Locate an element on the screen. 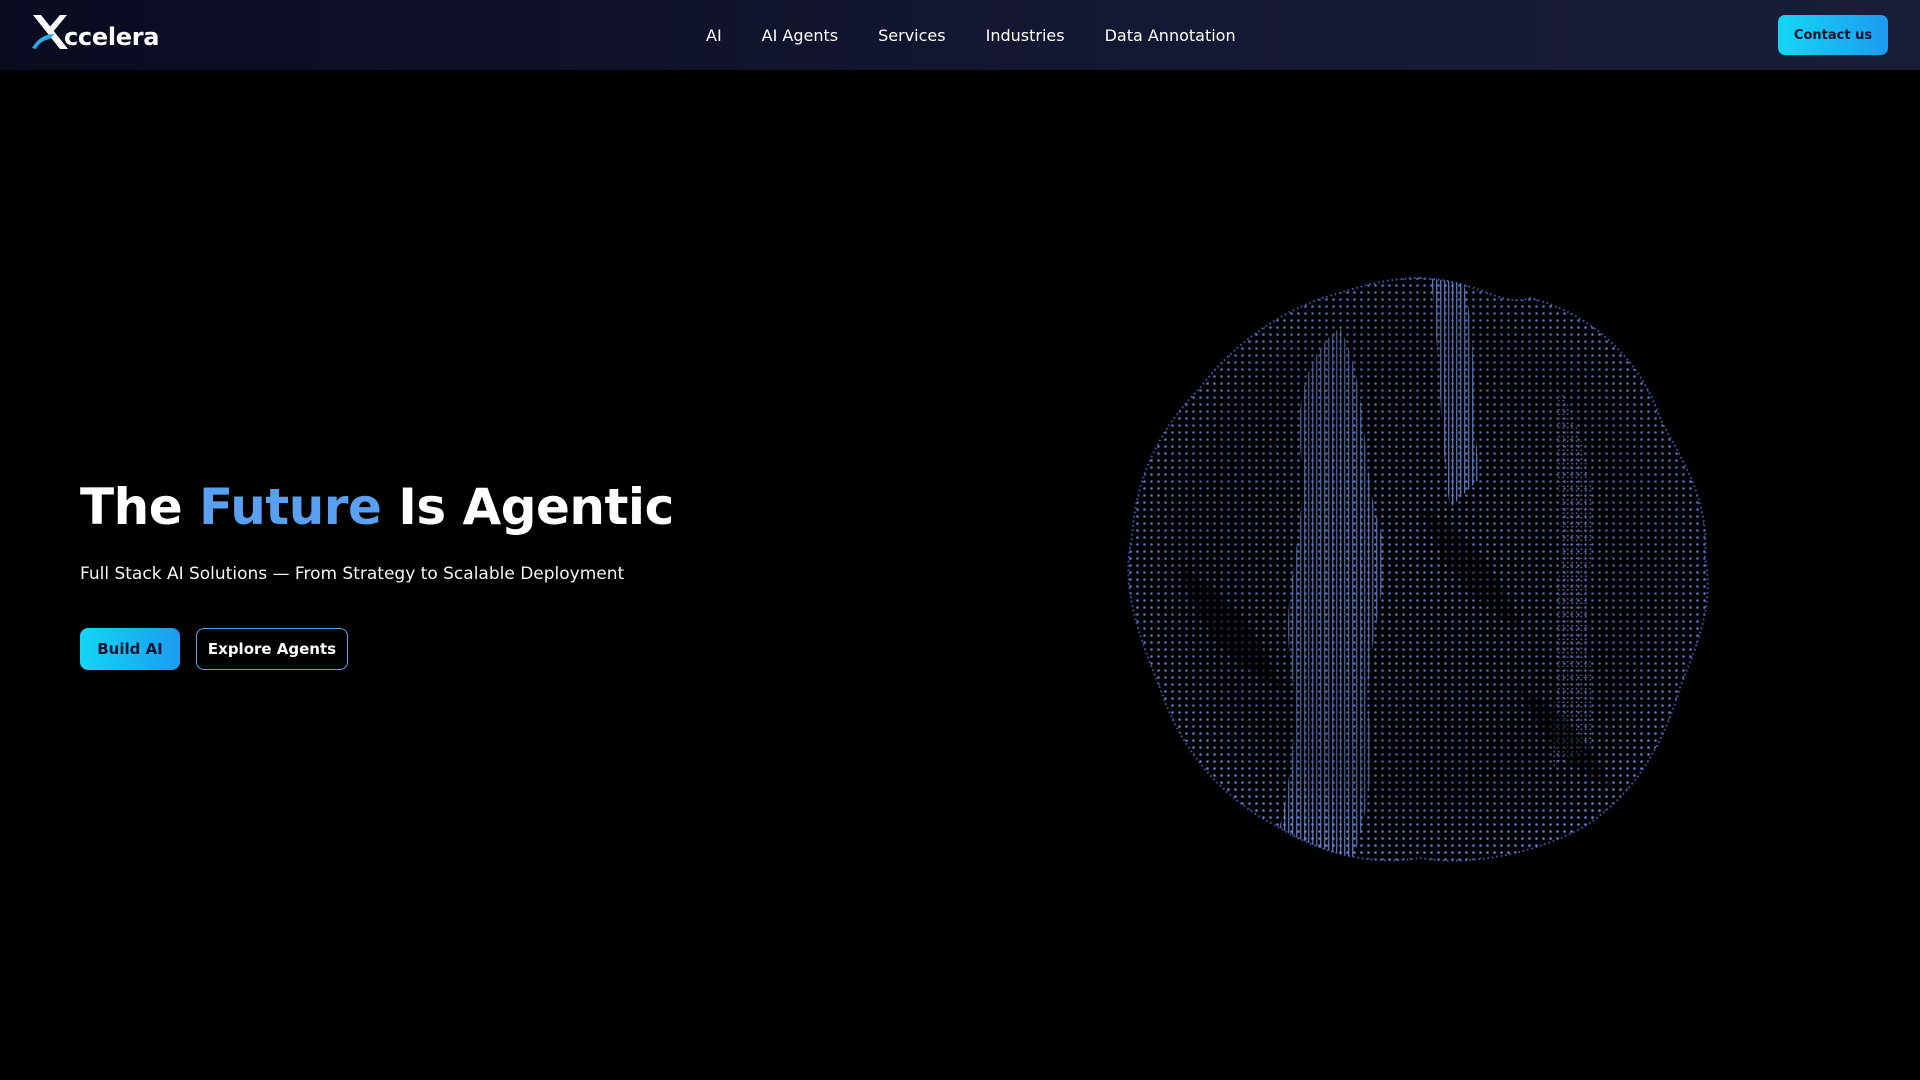  nav-link-ai: AI is located at coordinates (714, 35).